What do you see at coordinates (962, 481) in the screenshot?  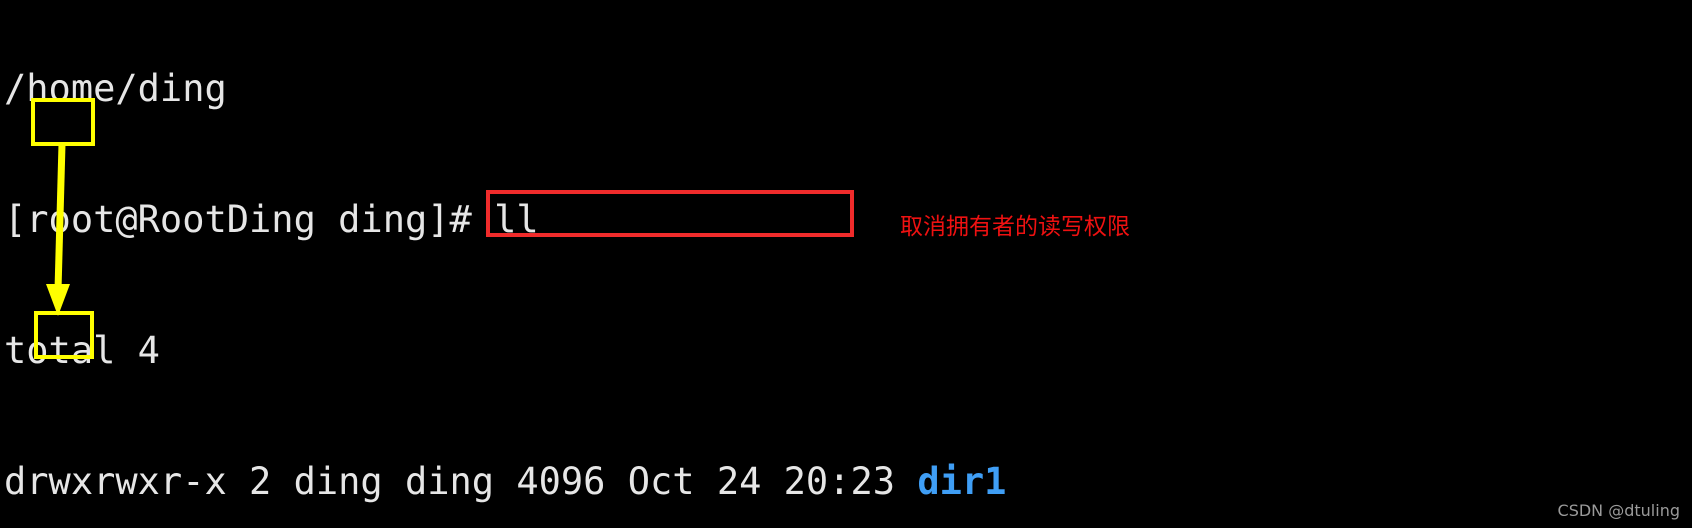 I see `dir1-name-before: dir1` at bounding box center [962, 481].